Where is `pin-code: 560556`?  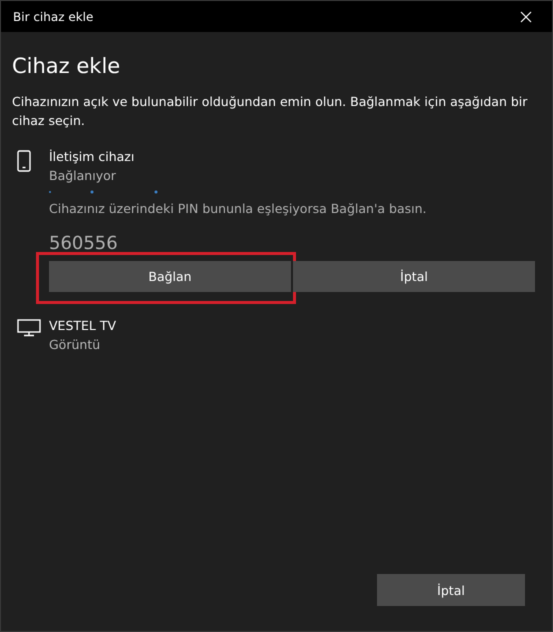
pin-code: 560556 is located at coordinates (83, 243).